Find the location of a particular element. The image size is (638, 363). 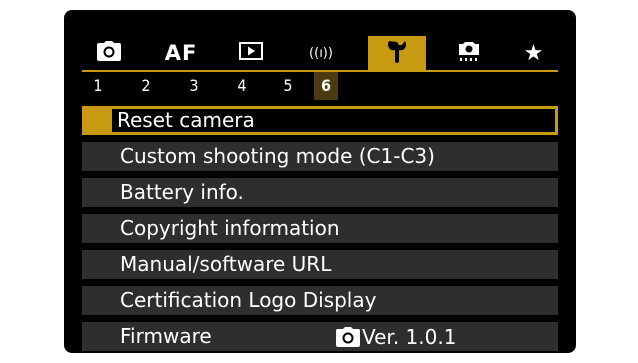

tab-custom-functions is located at coordinates (469, 53).